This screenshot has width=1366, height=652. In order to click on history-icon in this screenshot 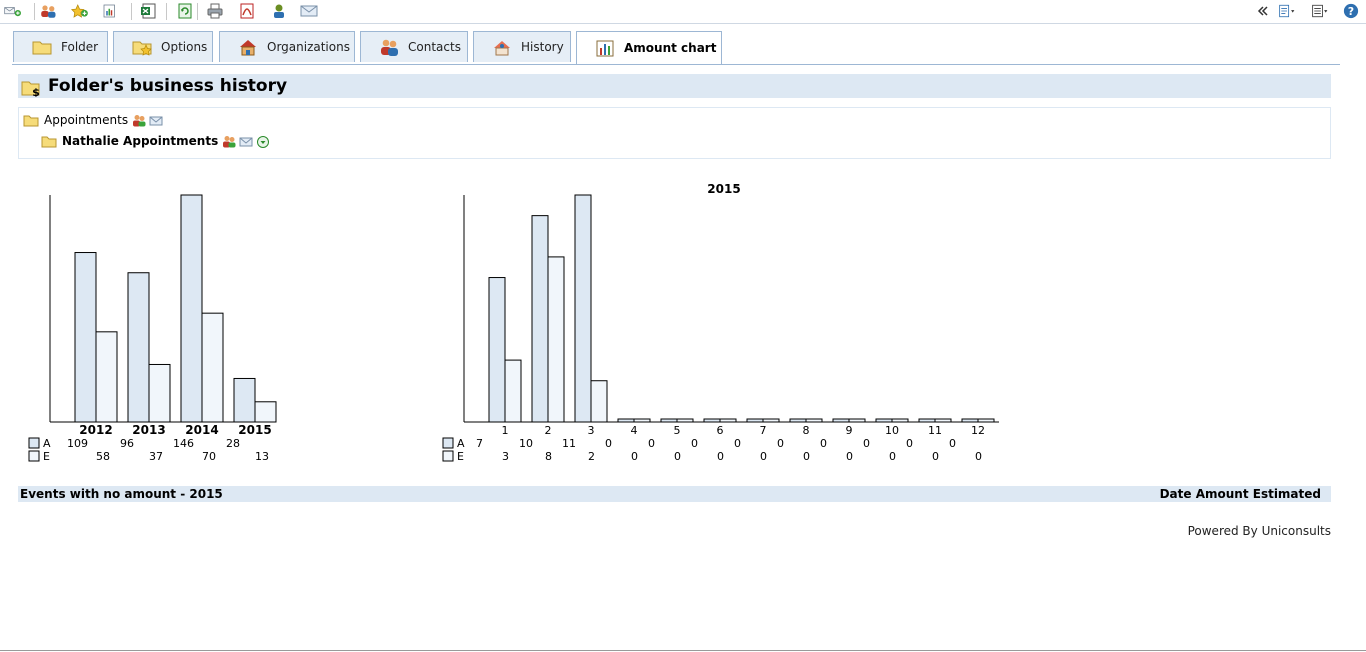, I will do `click(502, 47)`.